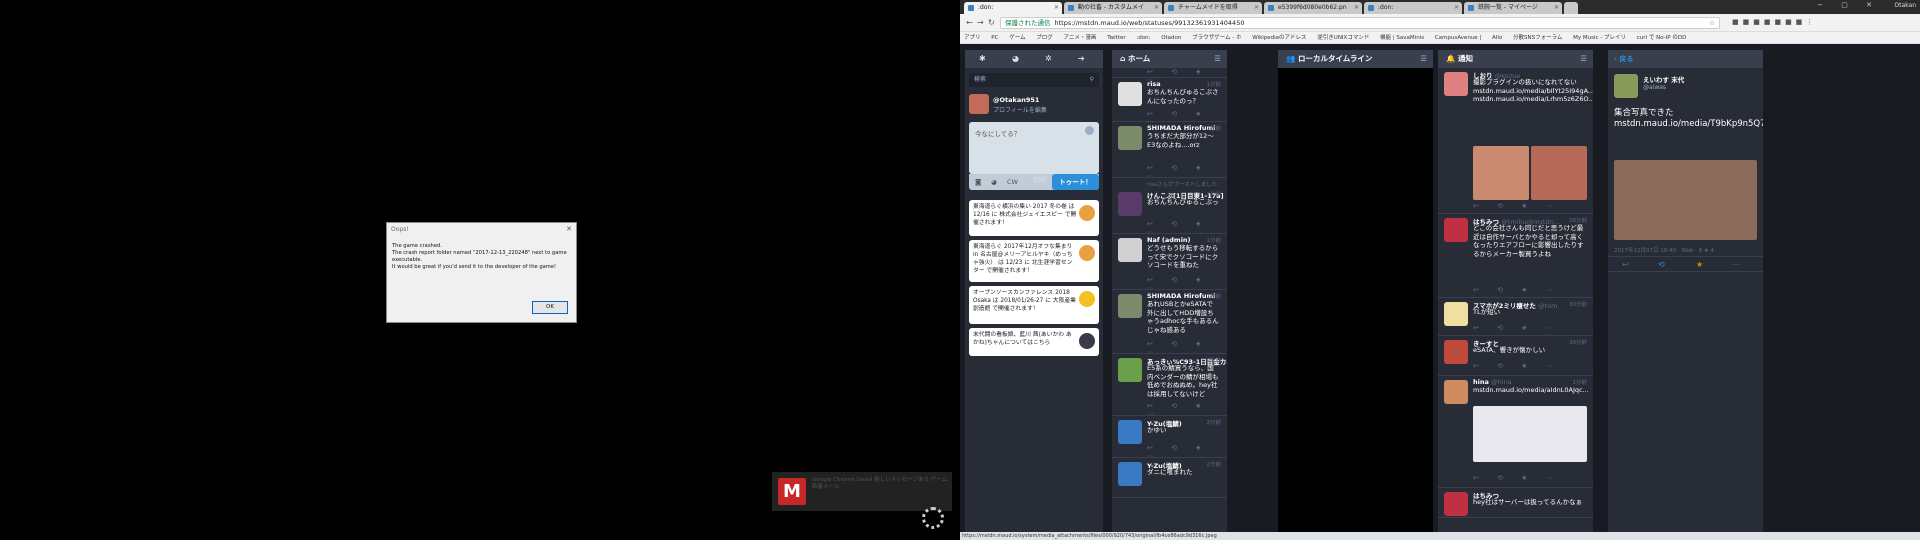 This screenshot has height=540, width=1920. Describe the element at coordinates (1113, 8) in the screenshot. I see `tab: 動の社畜 - カスタムメイ ✕` at that location.